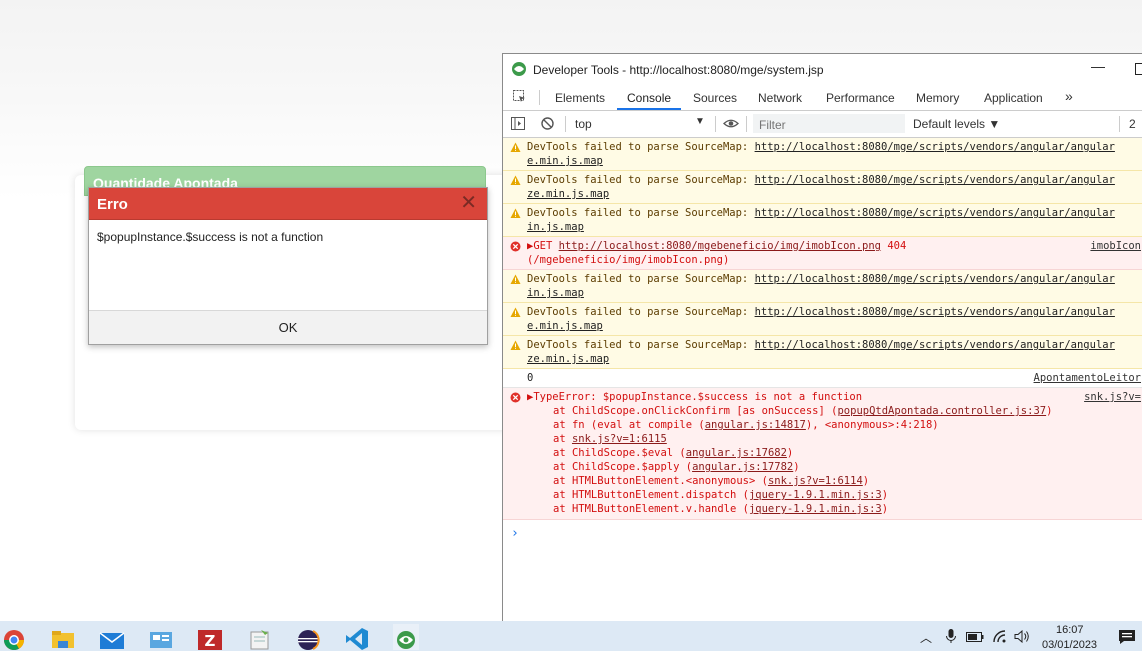 Image resolution: width=1142 pixels, height=651 pixels. What do you see at coordinates (619, 439) in the screenshot?
I see `stack-link: snk.js?v=1:6115` at bounding box center [619, 439].